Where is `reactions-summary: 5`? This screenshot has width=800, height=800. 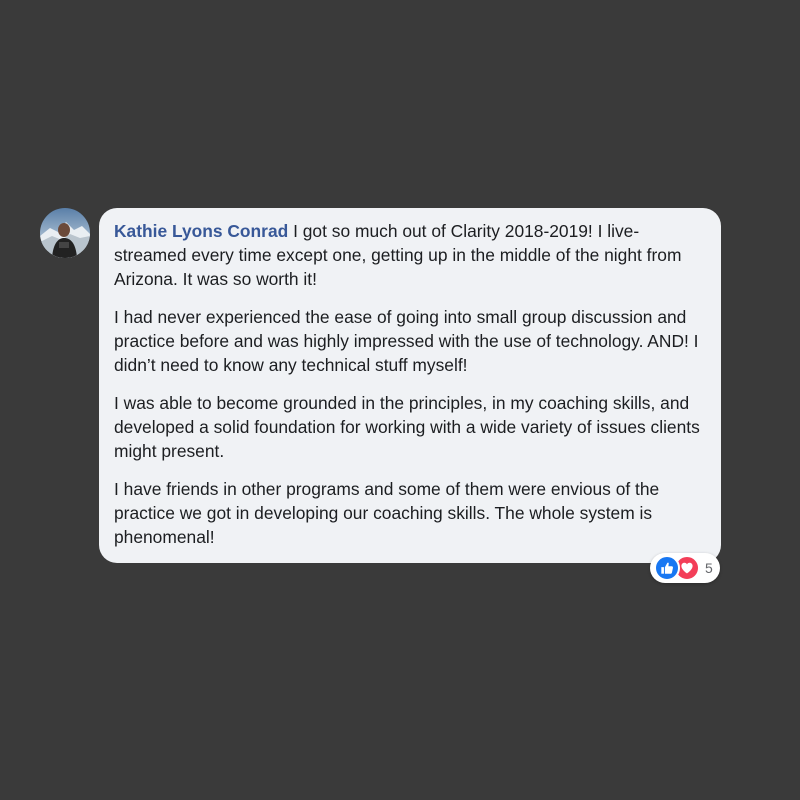 reactions-summary: 5 is located at coordinates (685, 568).